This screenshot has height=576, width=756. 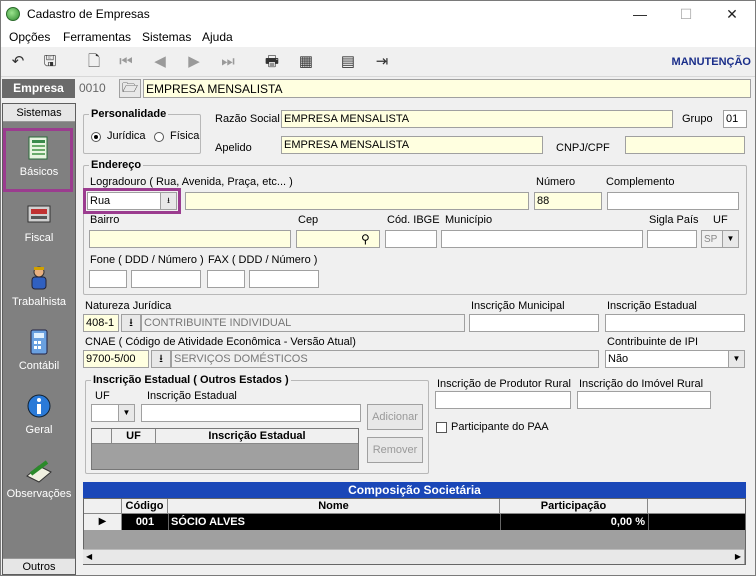 What do you see at coordinates (735, 119) in the screenshot?
I see `grupo-field: 01` at bounding box center [735, 119].